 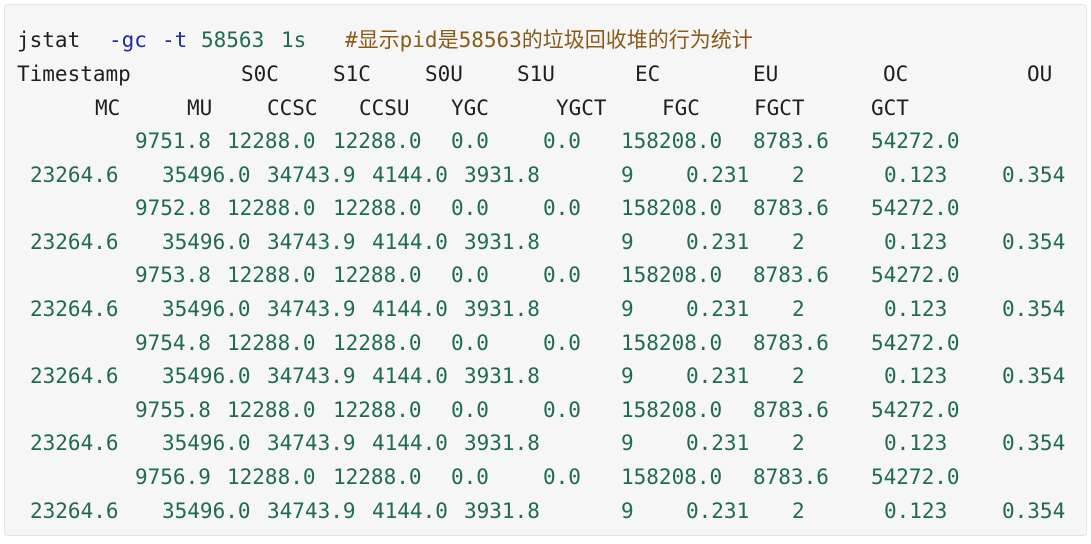 What do you see at coordinates (49, 40) in the screenshot?
I see `command-name: jstat` at bounding box center [49, 40].